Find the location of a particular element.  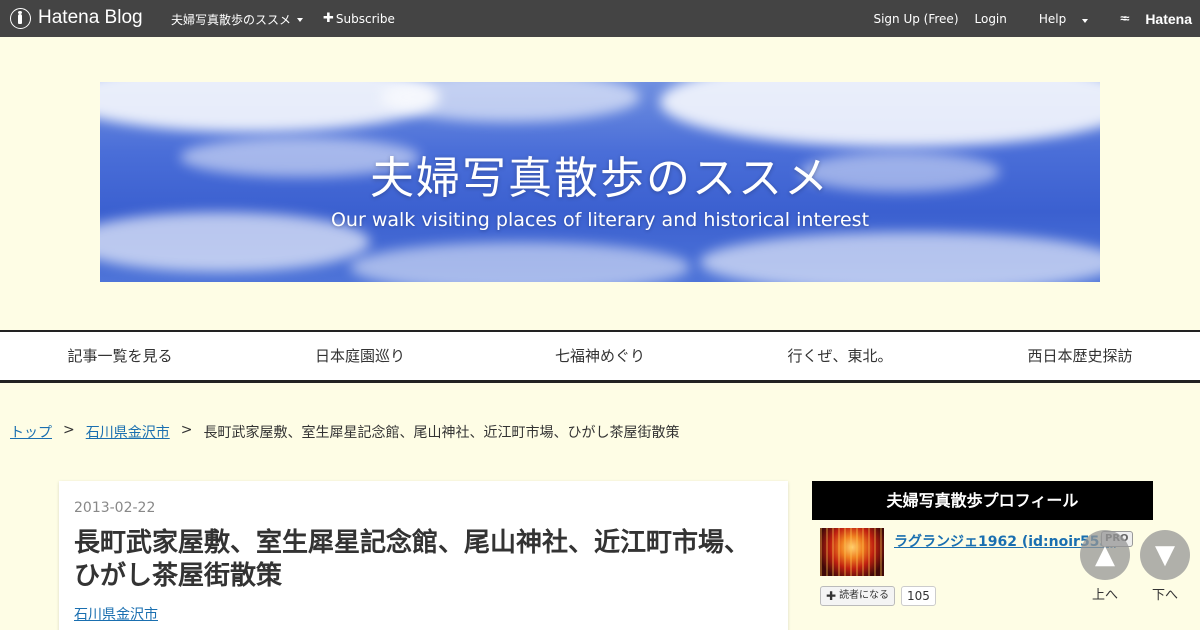

scroll-down-button: ▼ is located at coordinates (1165, 555).